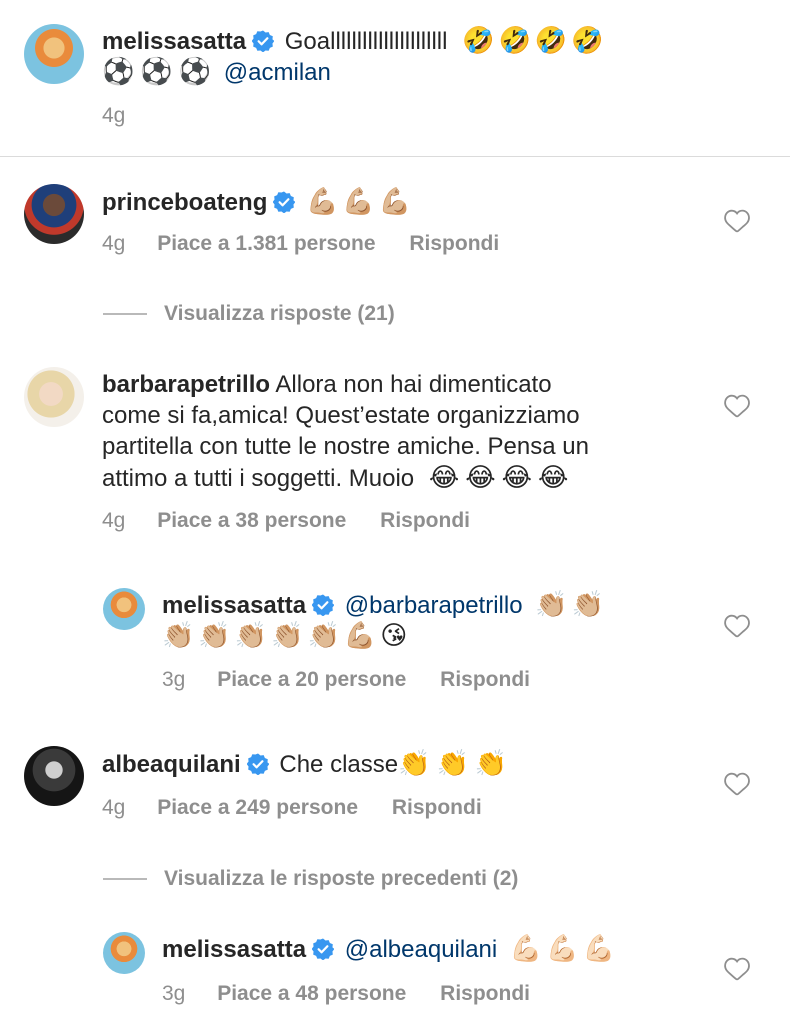  I want to click on comment-meta: 4g Piace a 1.381 persone Rispondi, so click(300, 244).